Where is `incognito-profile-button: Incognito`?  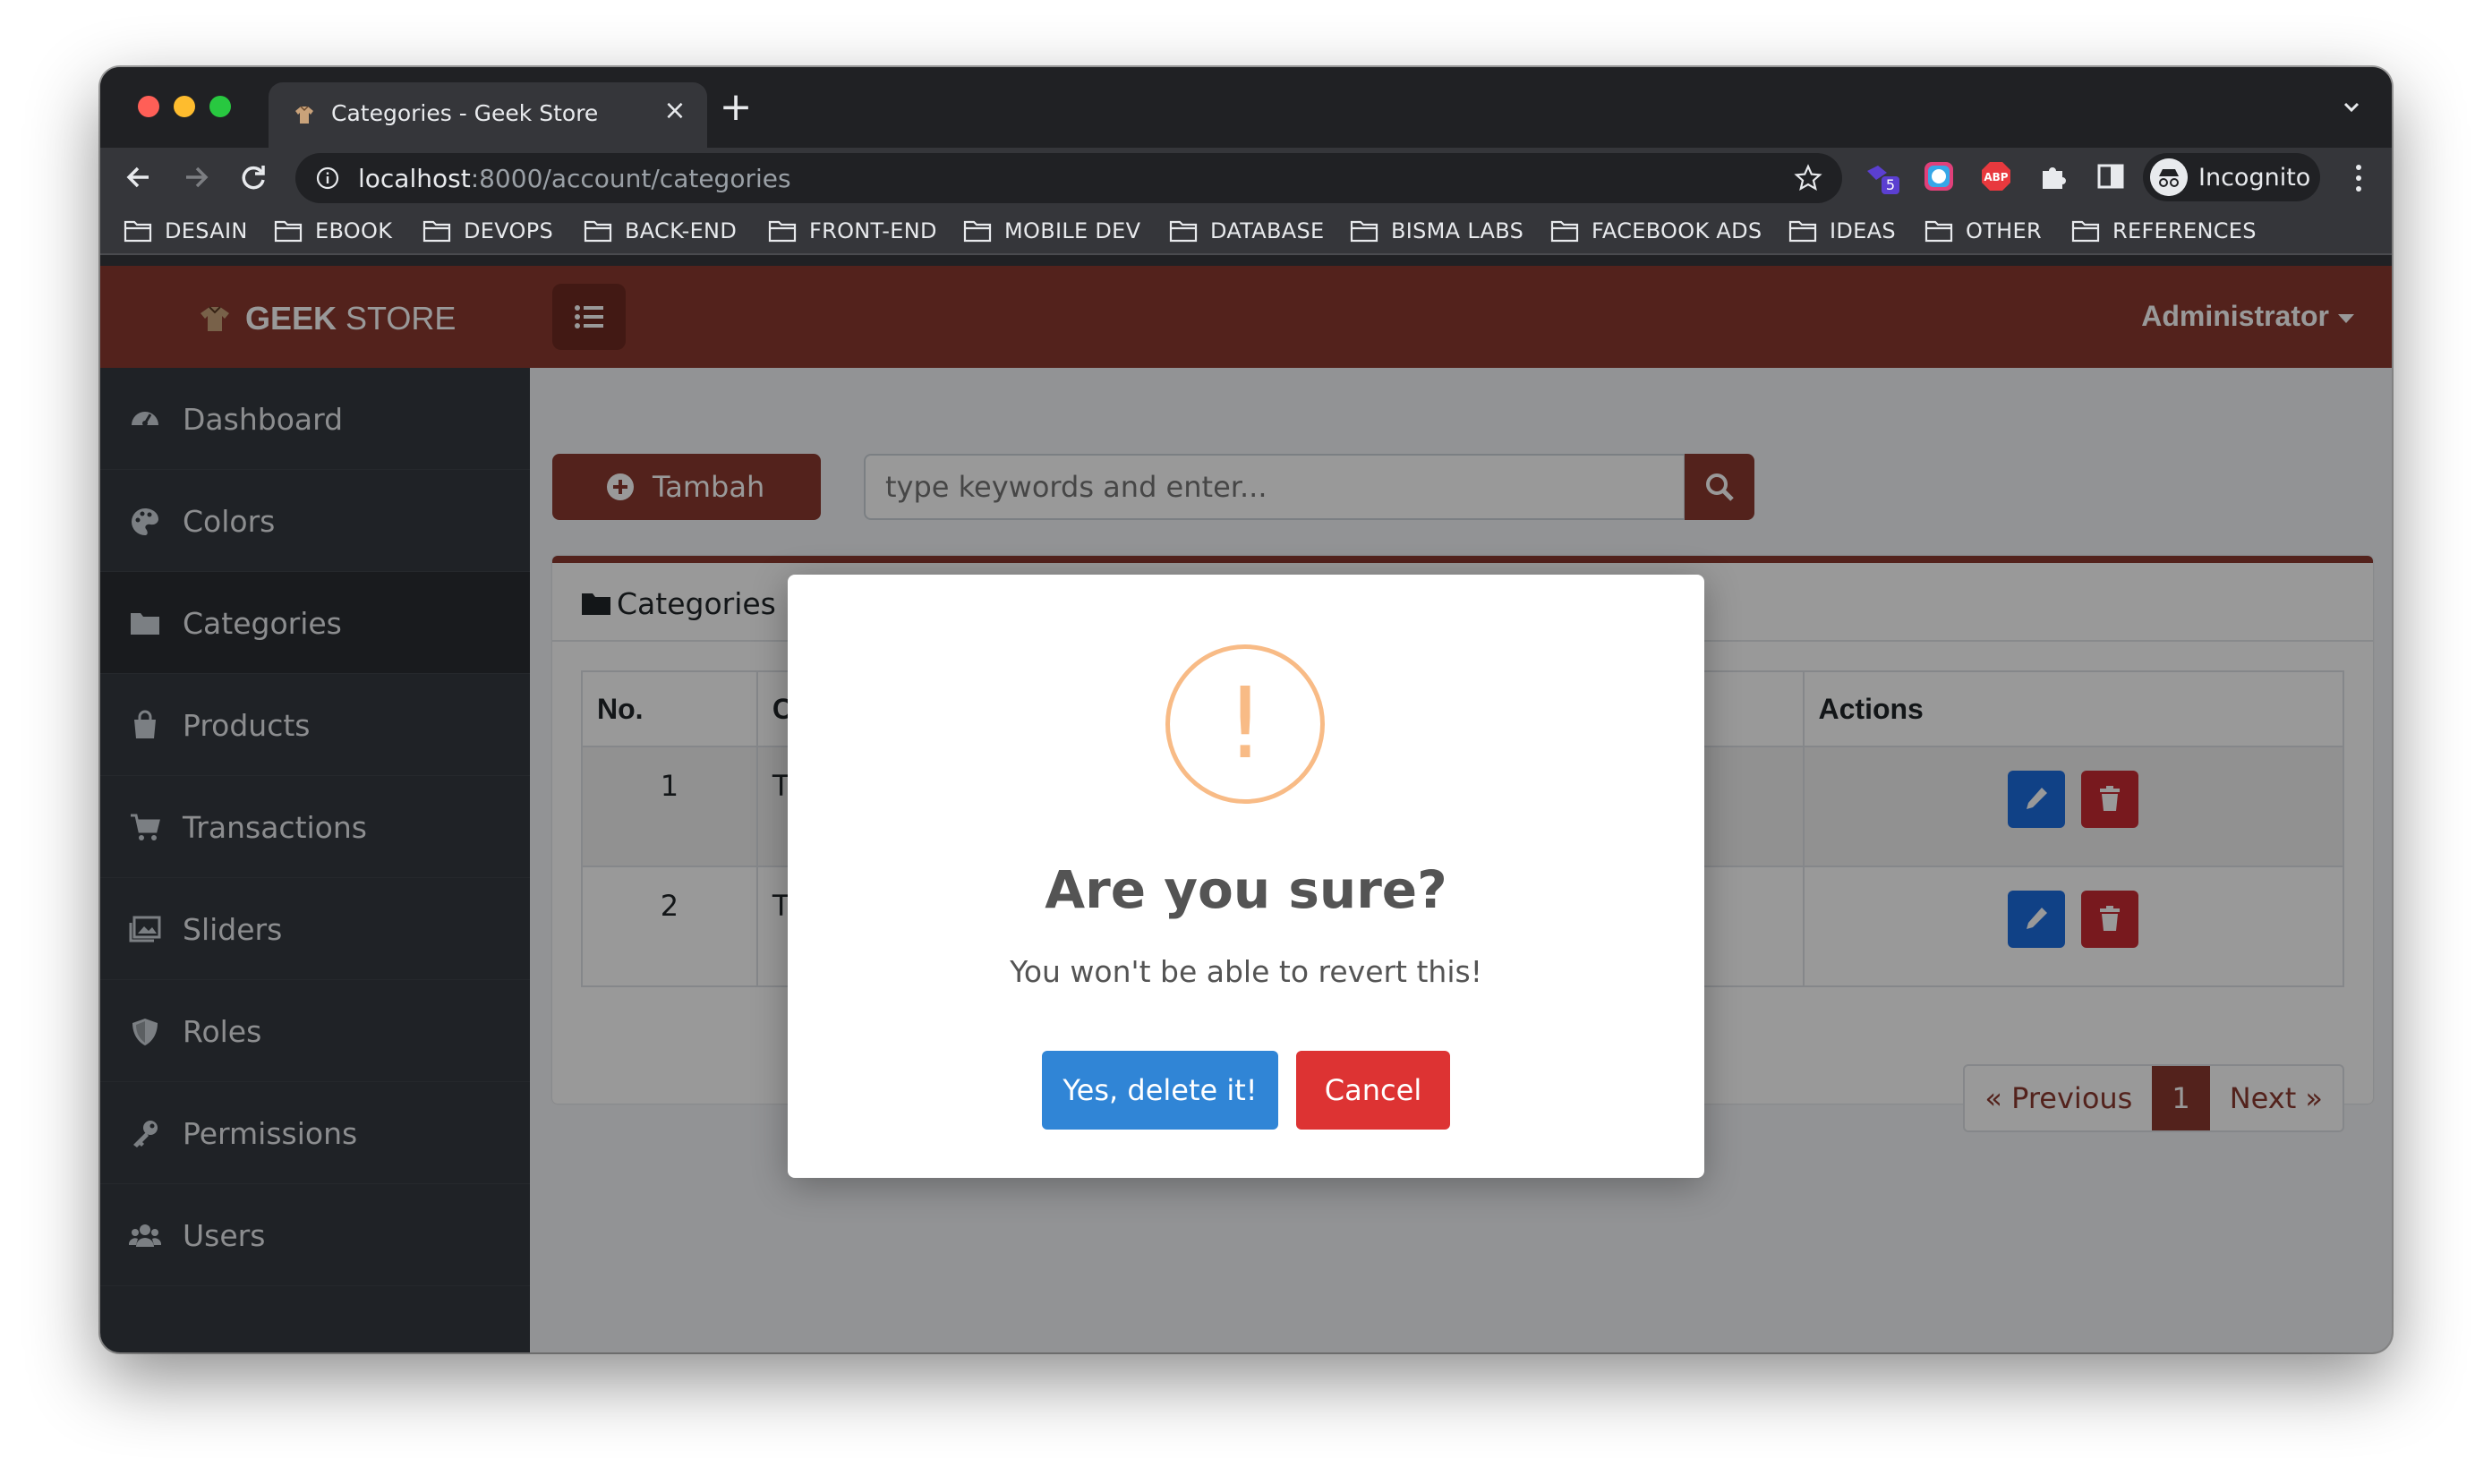 incognito-profile-button: Incognito is located at coordinates (2231, 177).